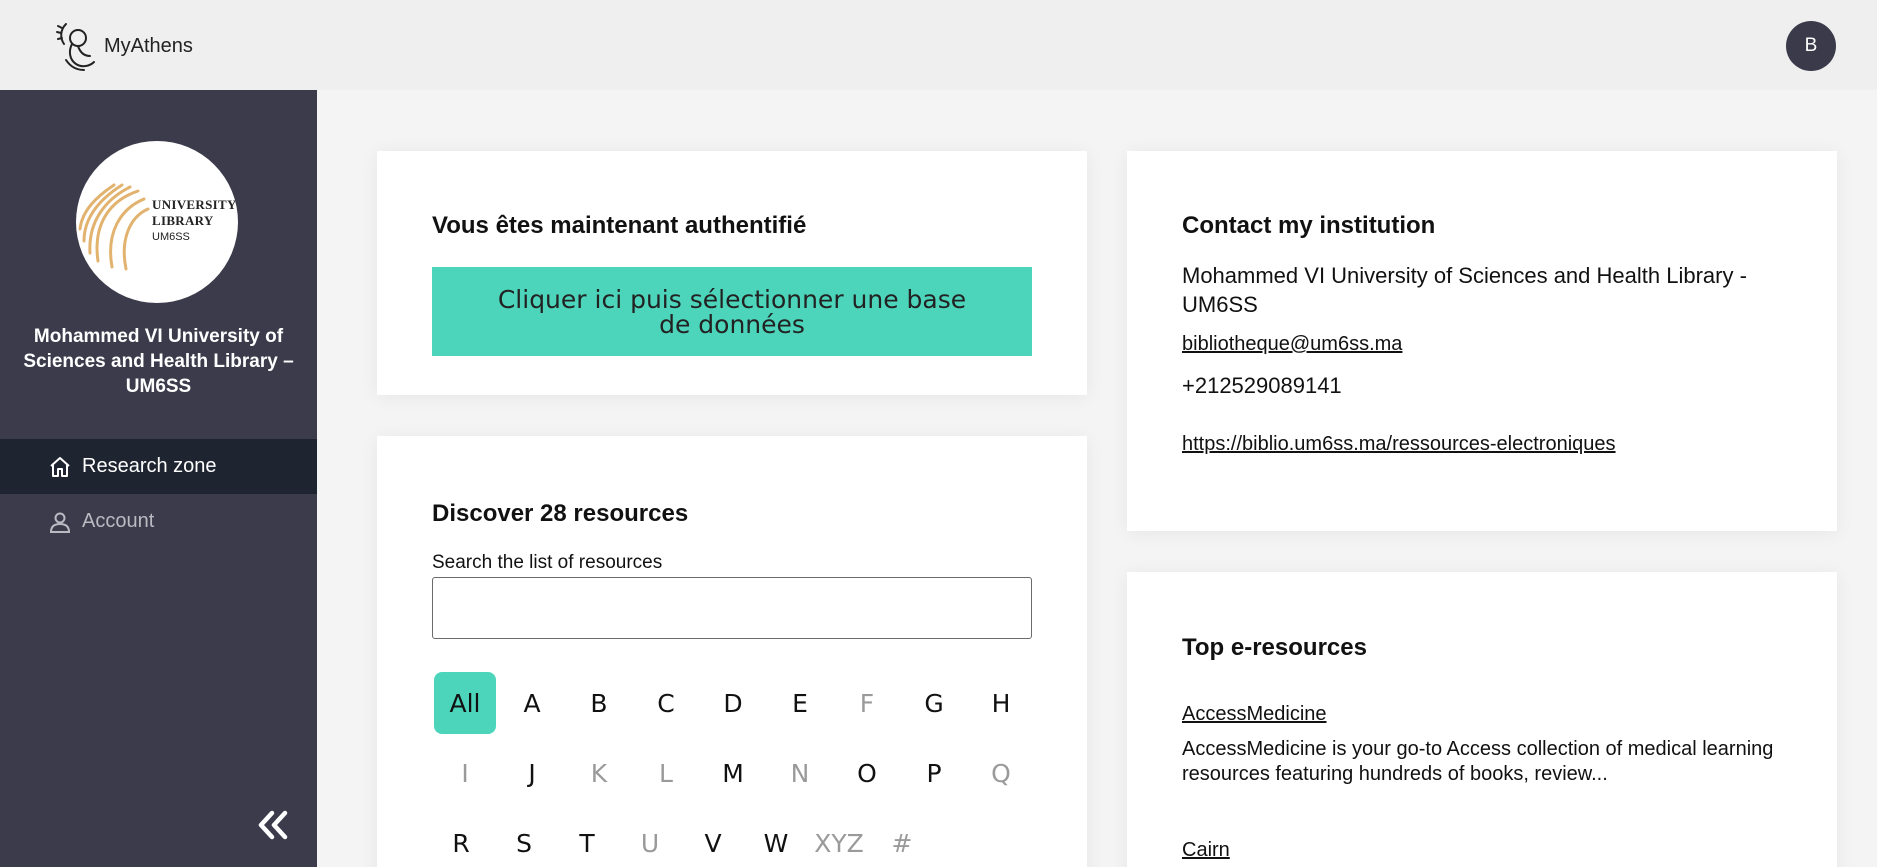  I want to click on logo-line-2: LIBRARY, so click(183, 220).